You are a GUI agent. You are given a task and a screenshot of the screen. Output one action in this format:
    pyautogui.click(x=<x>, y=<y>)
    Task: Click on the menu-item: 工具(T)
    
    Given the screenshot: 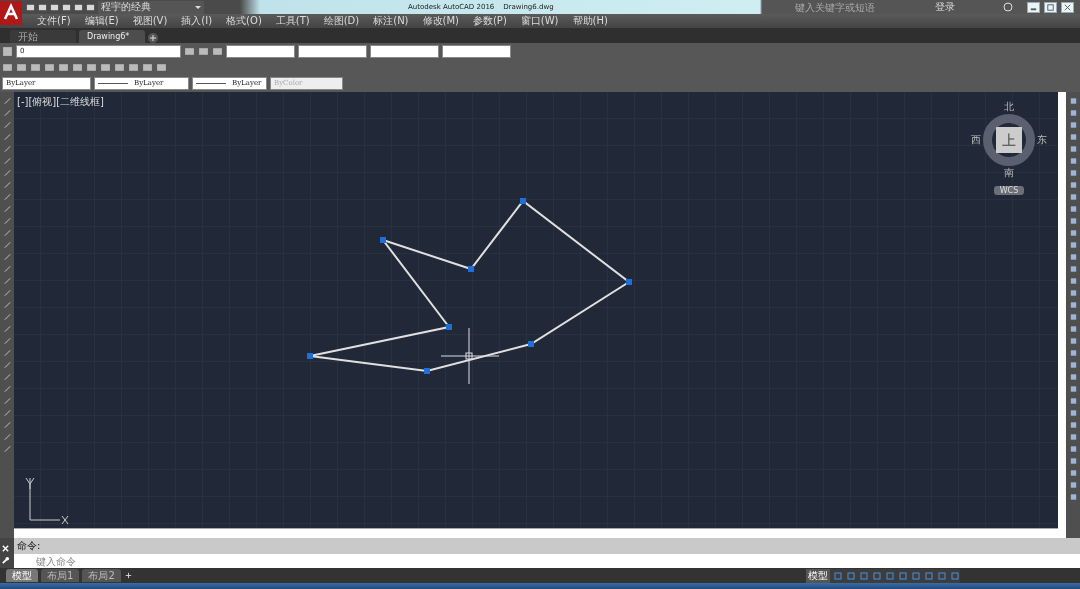 What is the action you would take?
    pyautogui.click(x=292, y=21)
    